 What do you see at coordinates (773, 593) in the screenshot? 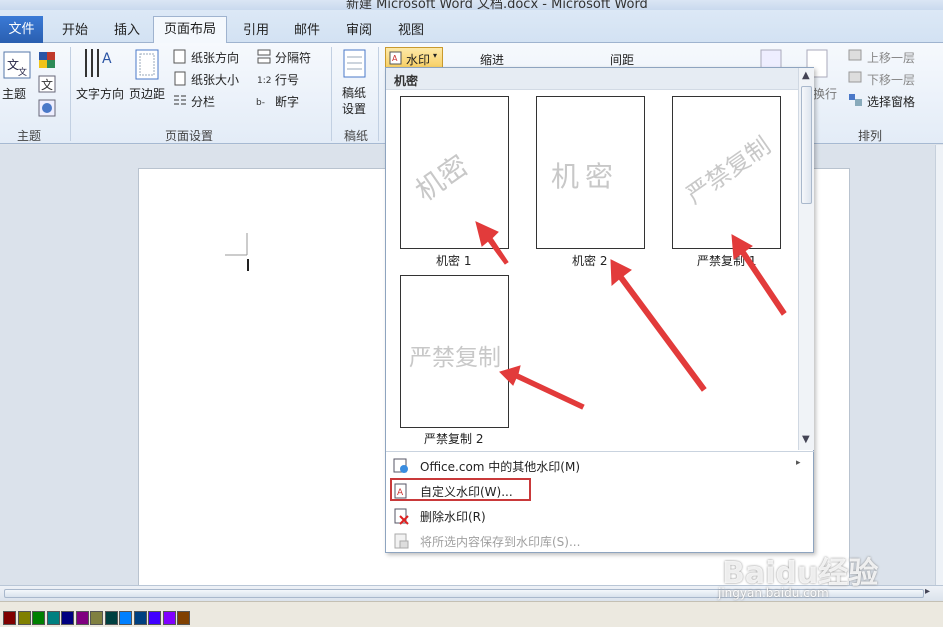
I see `baidu-jingyan-url: jingyan.baidu.com` at bounding box center [773, 593].